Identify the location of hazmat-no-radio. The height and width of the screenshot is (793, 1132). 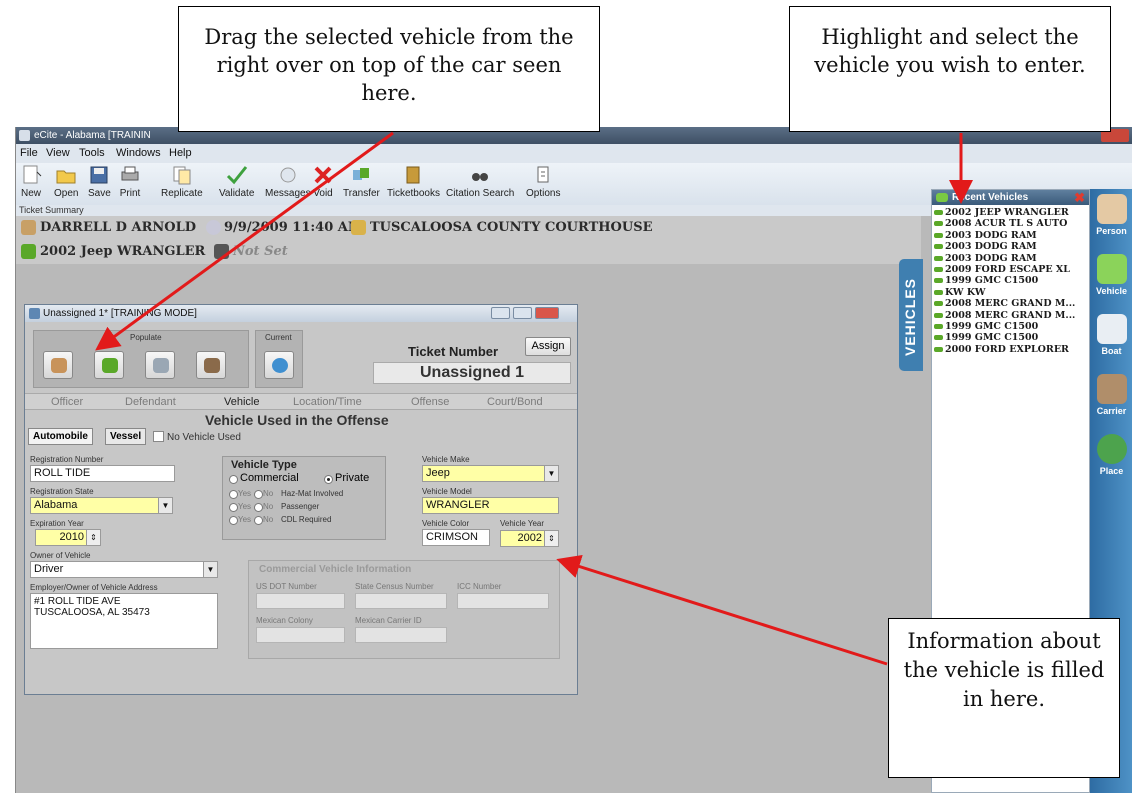
(258, 494).